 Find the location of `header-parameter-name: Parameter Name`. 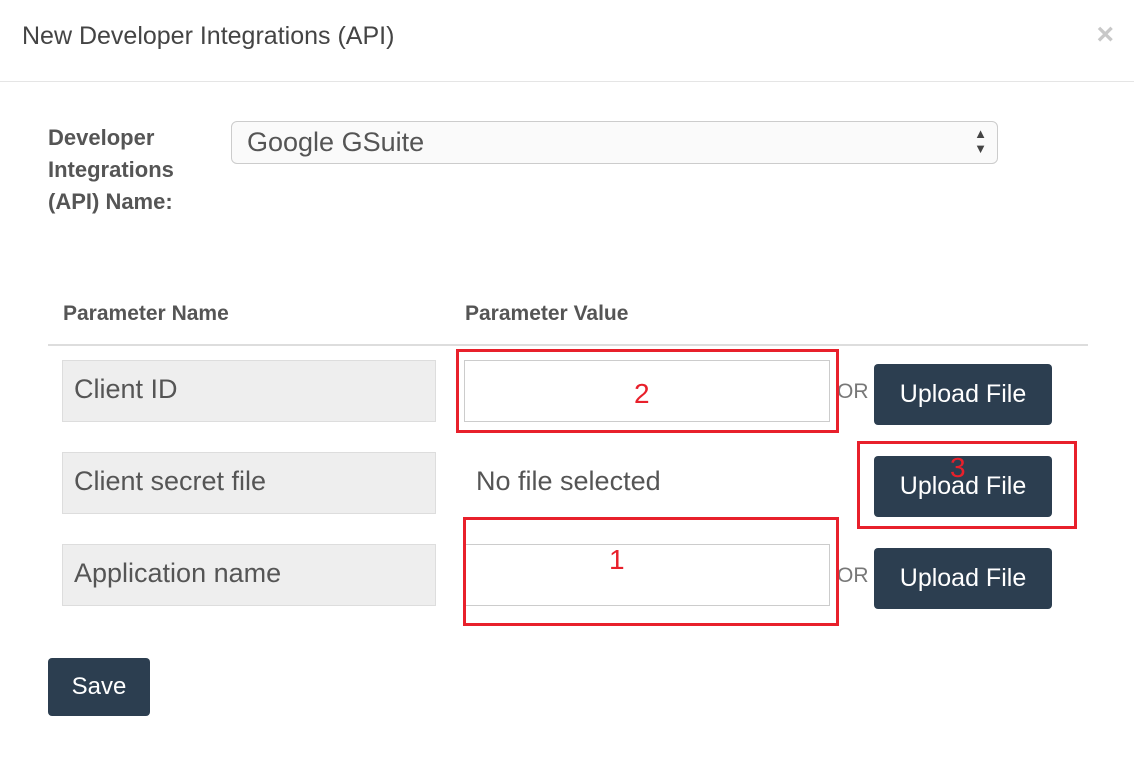

header-parameter-name: Parameter Name is located at coordinates (146, 313).